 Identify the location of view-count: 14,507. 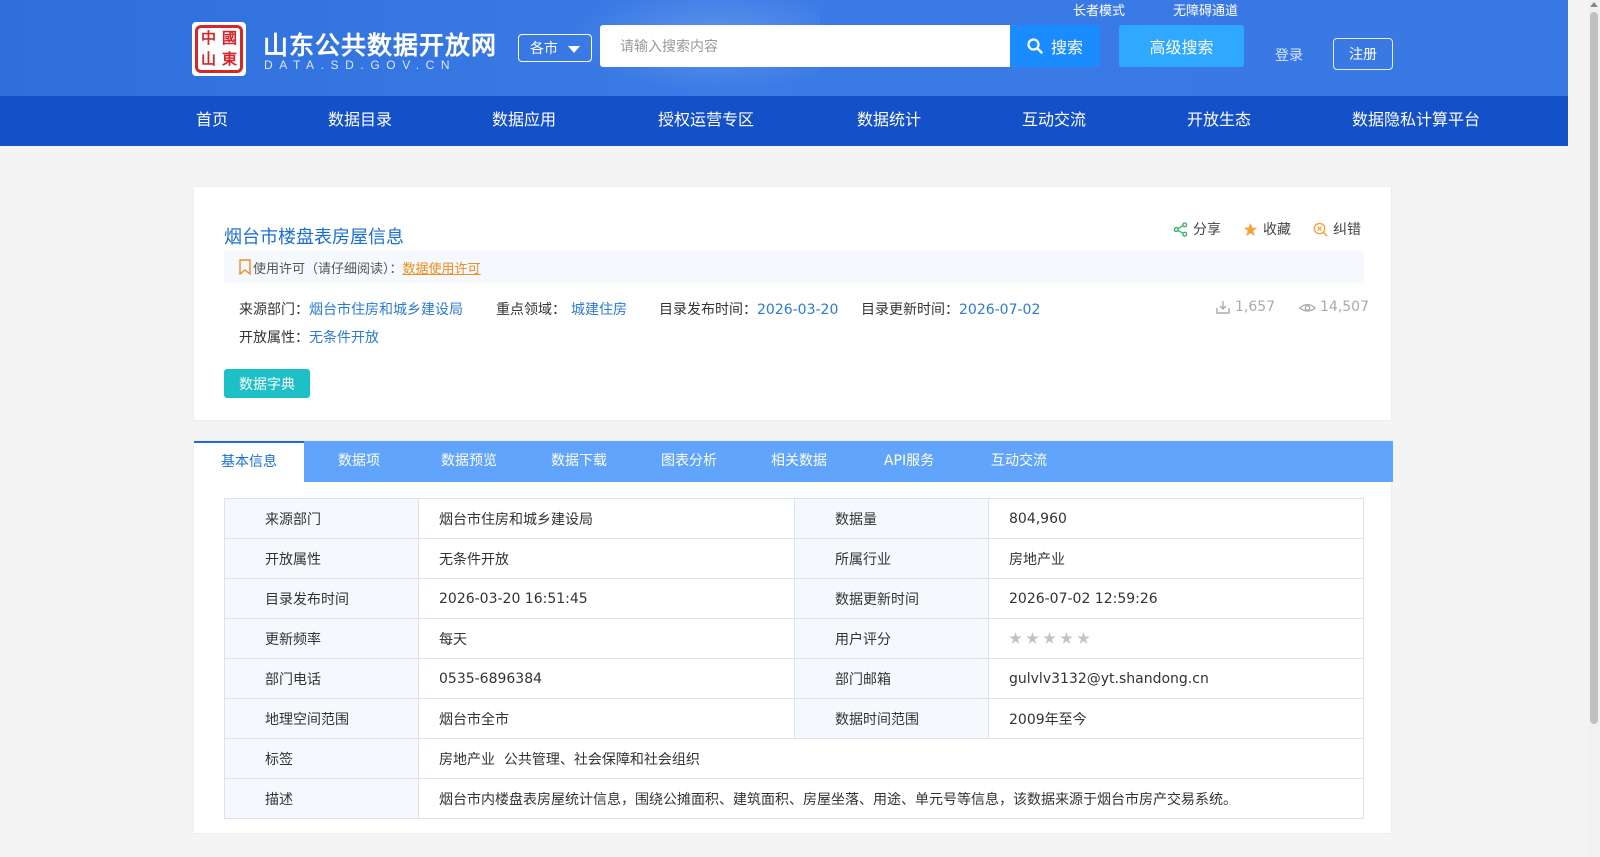
(1334, 307).